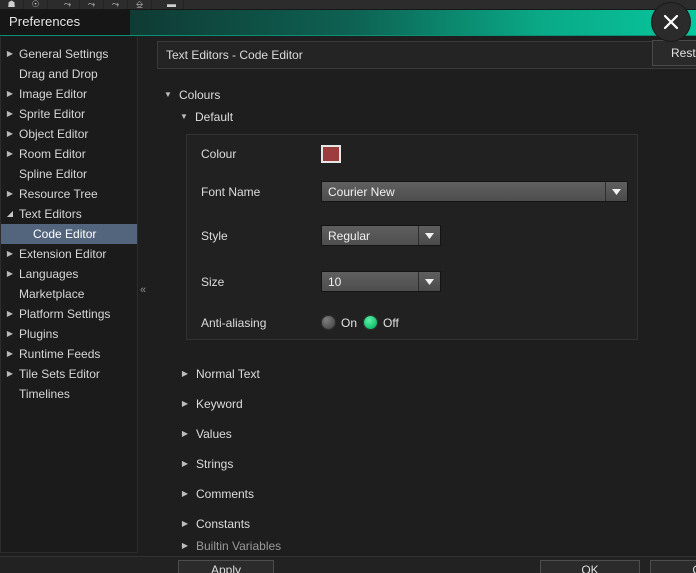  Describe the element at coordinates (53, 94) in the screenshot. I see `sidebar-item-label: Image Editor` at that location.